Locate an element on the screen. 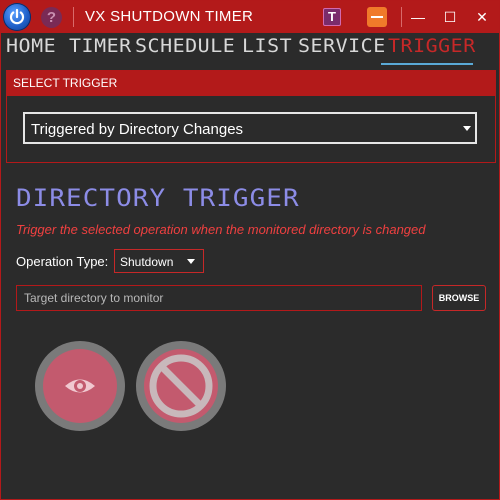 This screenshot has width=500, height=500. operation-type-select: Shutdown is located at coordinates (159, 261).